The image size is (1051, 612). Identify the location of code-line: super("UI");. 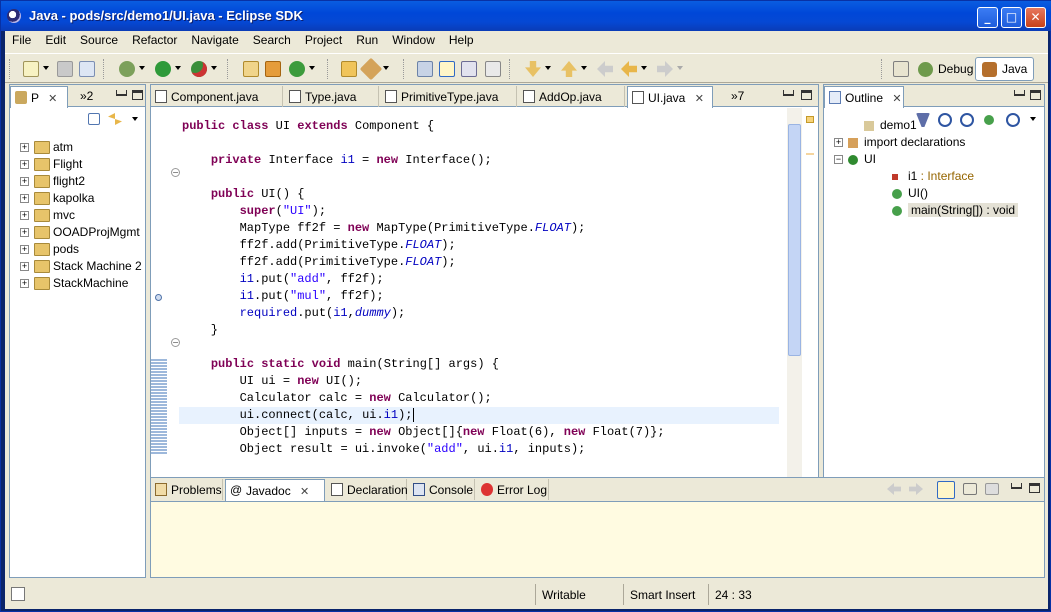
(479, 211).